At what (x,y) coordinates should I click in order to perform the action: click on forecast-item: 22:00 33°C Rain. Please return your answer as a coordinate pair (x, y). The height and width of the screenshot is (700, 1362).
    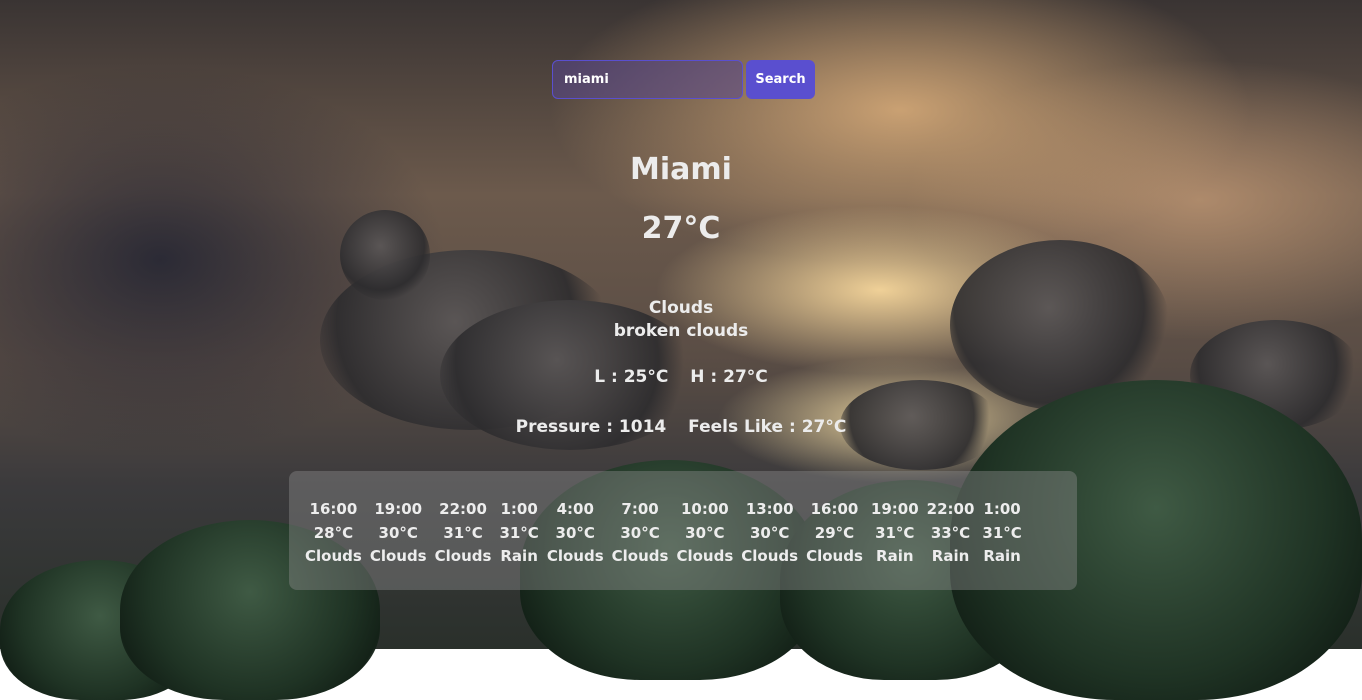
    Looking at the image, I should click on (951, 544).